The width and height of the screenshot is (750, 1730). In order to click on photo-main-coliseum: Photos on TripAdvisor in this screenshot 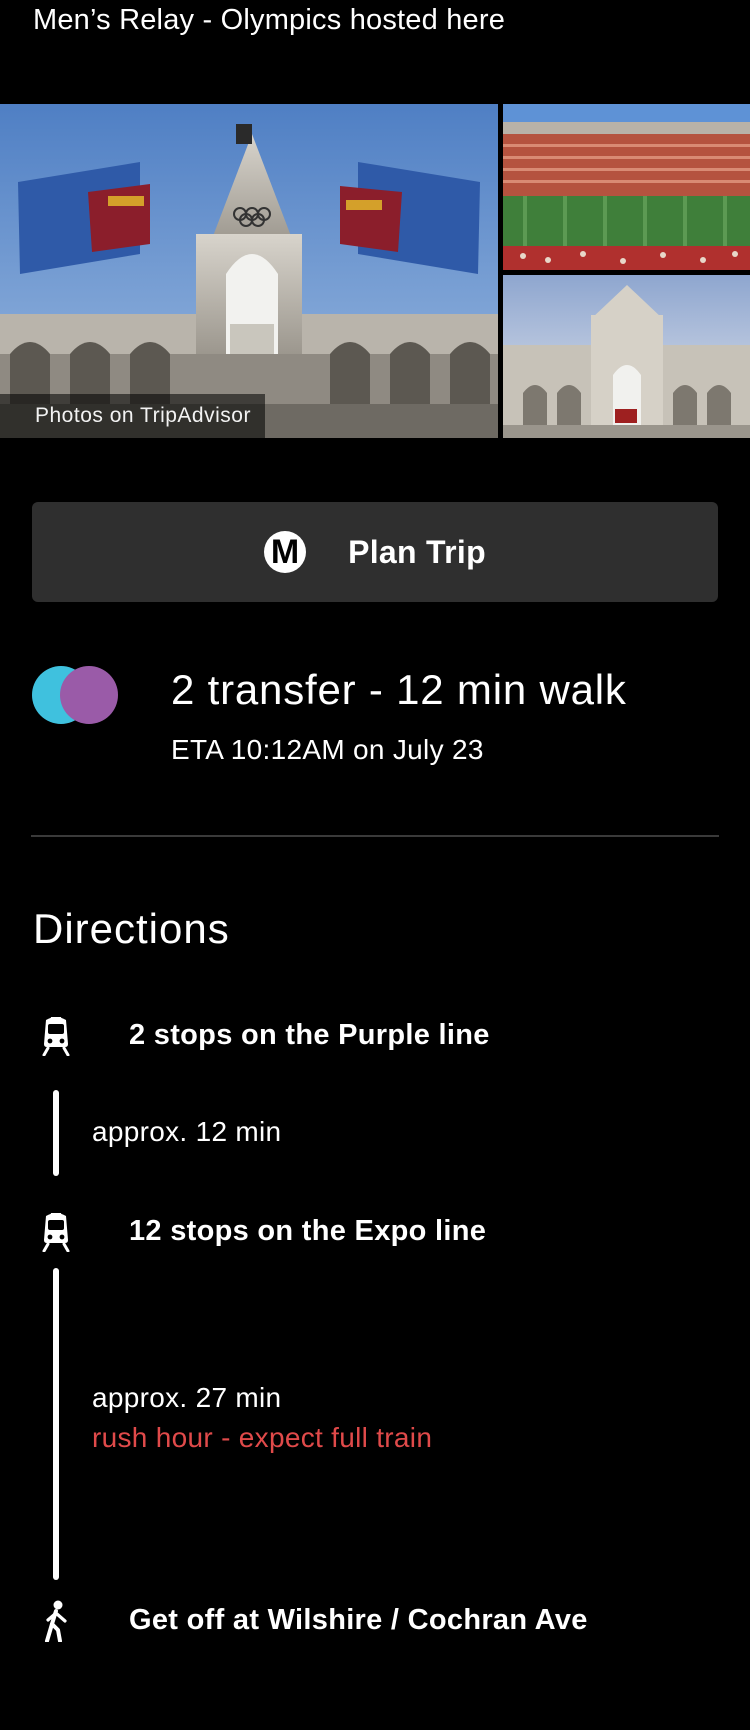, I will do `click(249, 271)`.